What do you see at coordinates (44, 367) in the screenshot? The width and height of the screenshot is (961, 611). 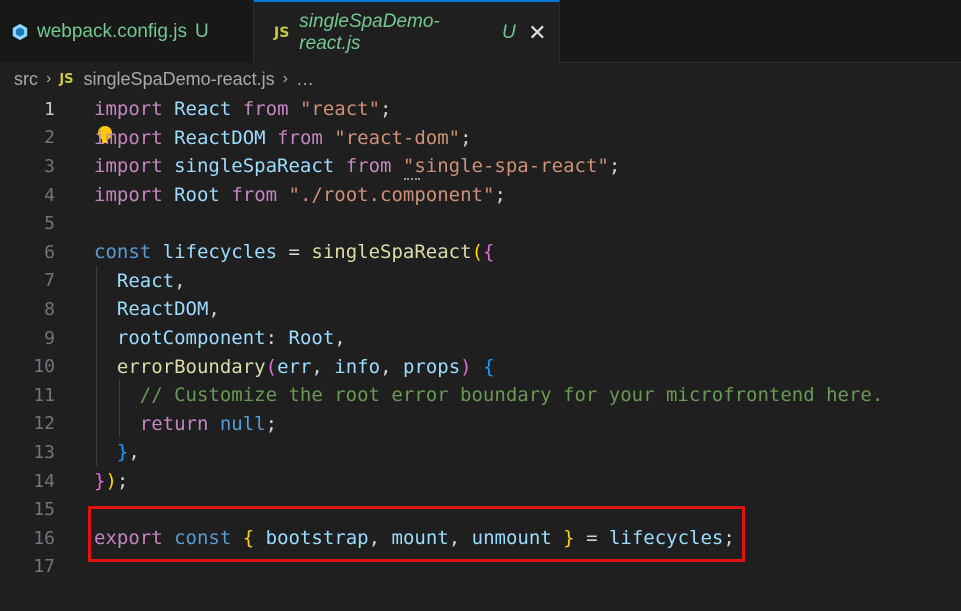 I see `line-number: 10` at bounding box center [44, 367].